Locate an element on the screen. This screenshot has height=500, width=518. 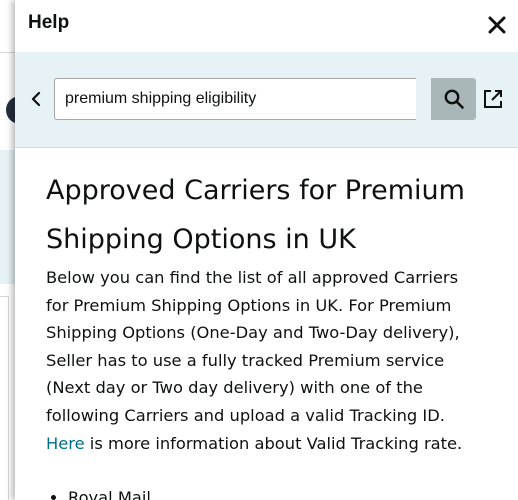
back-button is located at coordinates (36, 99).